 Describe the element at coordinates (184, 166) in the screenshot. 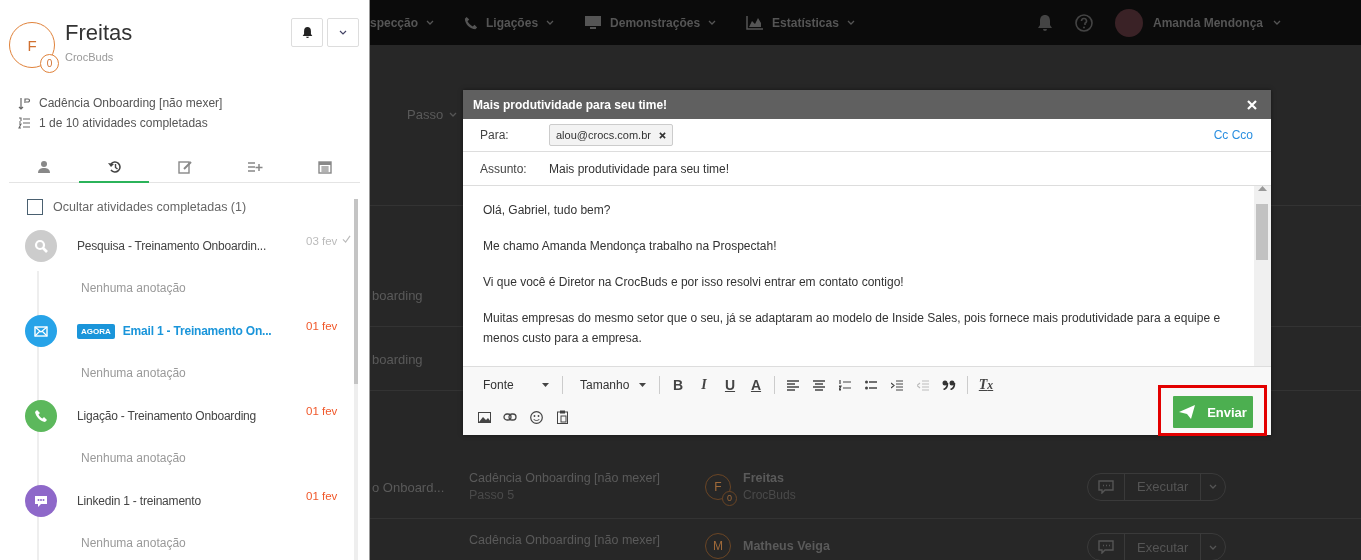

I see `edit-icon` at that location.